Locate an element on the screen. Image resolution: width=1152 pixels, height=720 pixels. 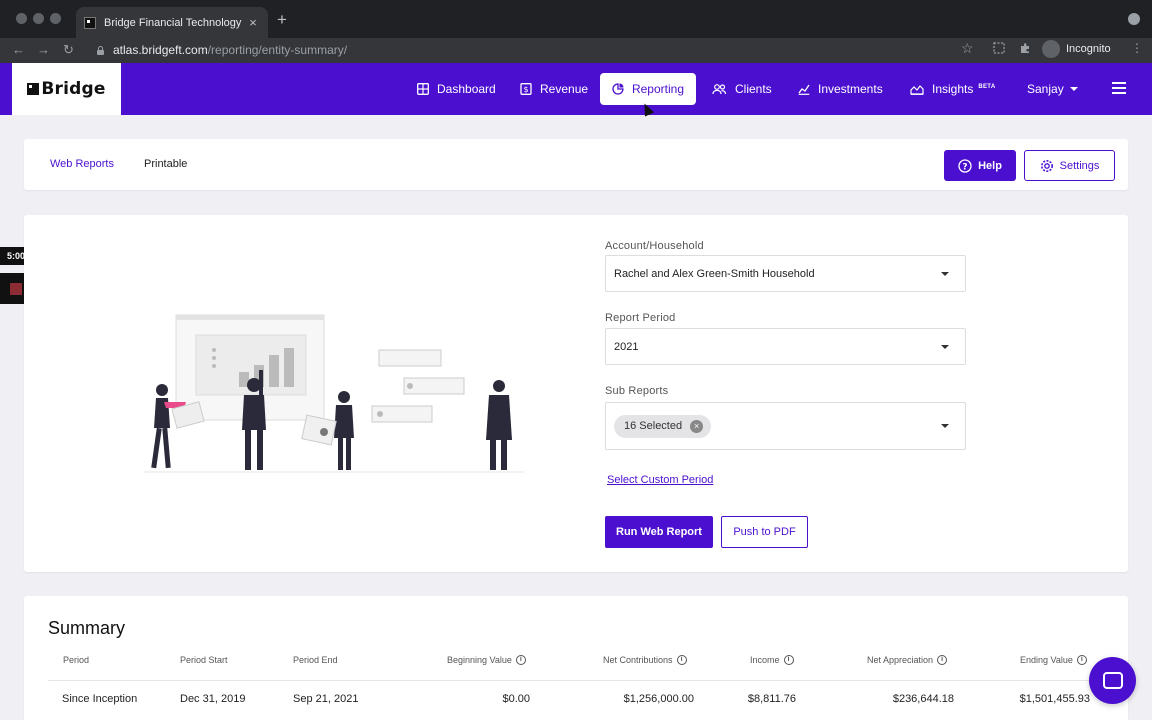
cell-net-contributions: $1,256,000.00 is located at coordinates (658, 699).